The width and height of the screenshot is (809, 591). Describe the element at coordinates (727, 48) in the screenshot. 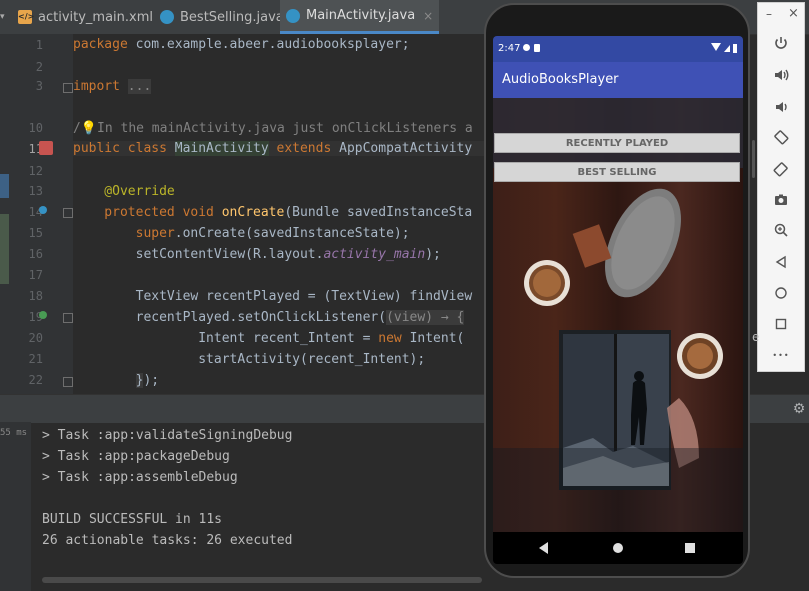

I see `signal-icon` at that location.